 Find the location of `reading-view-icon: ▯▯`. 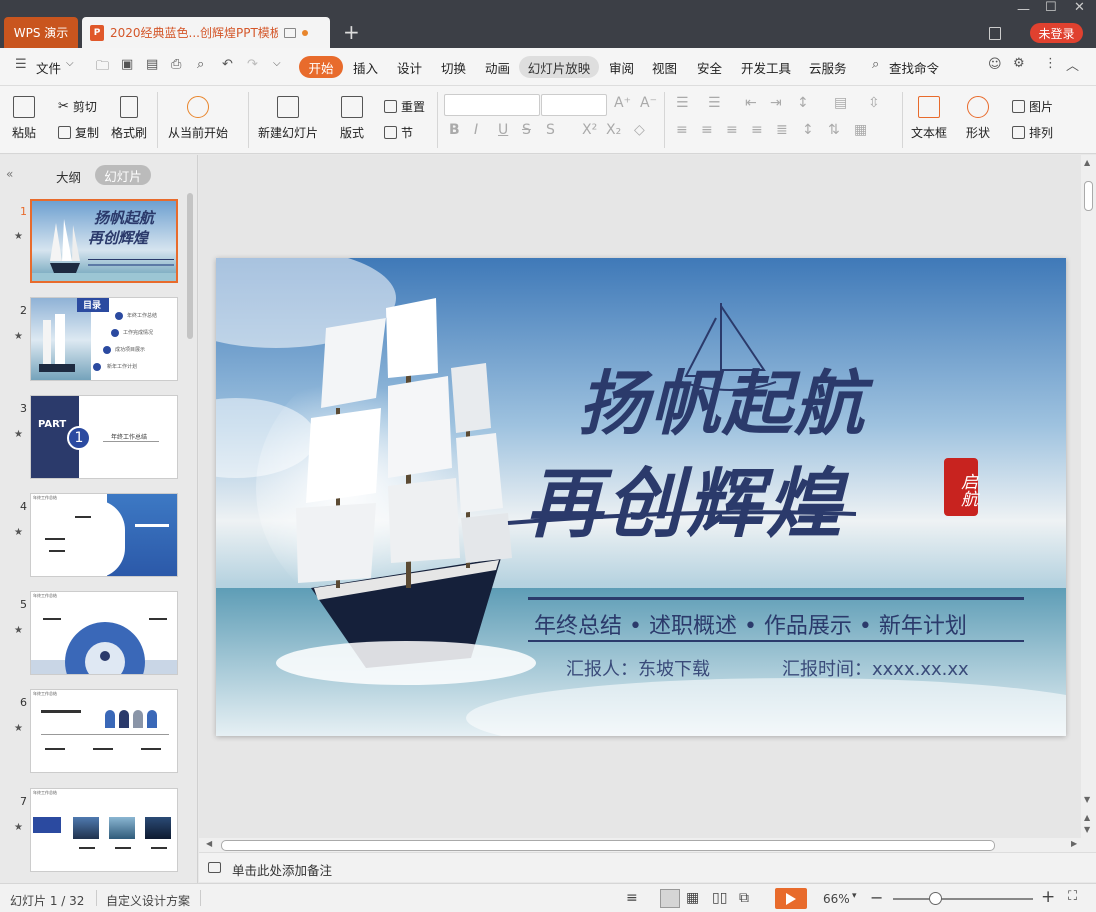

reading-view-icon: ▯▯ is located at coordinates (719, 898).